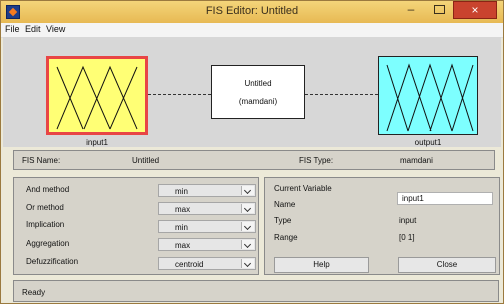 This screenshot has height=304, width=504. I want to click on output-connector, so click(341, 94).